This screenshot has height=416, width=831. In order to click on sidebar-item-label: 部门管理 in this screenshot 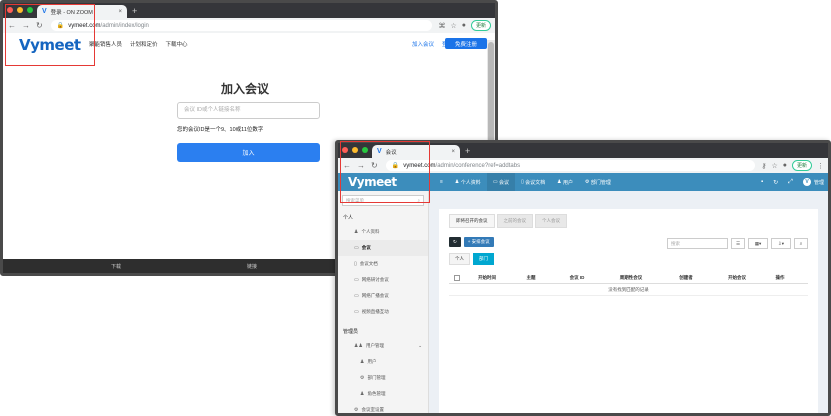, I will do `click(376, 377)`.